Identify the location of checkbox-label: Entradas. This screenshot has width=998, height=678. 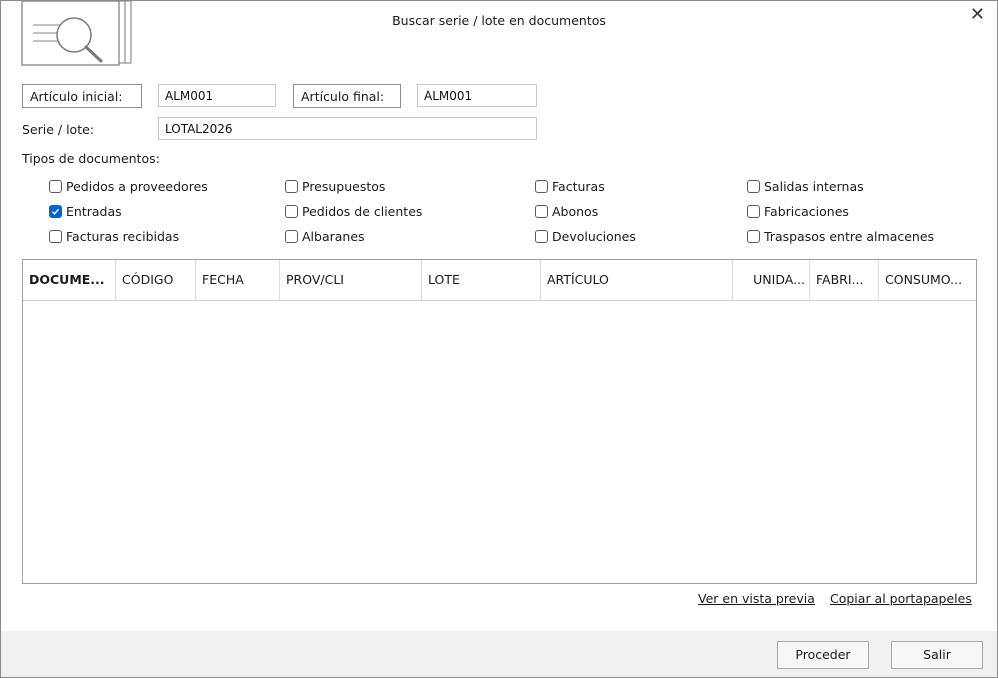
(94, 211).